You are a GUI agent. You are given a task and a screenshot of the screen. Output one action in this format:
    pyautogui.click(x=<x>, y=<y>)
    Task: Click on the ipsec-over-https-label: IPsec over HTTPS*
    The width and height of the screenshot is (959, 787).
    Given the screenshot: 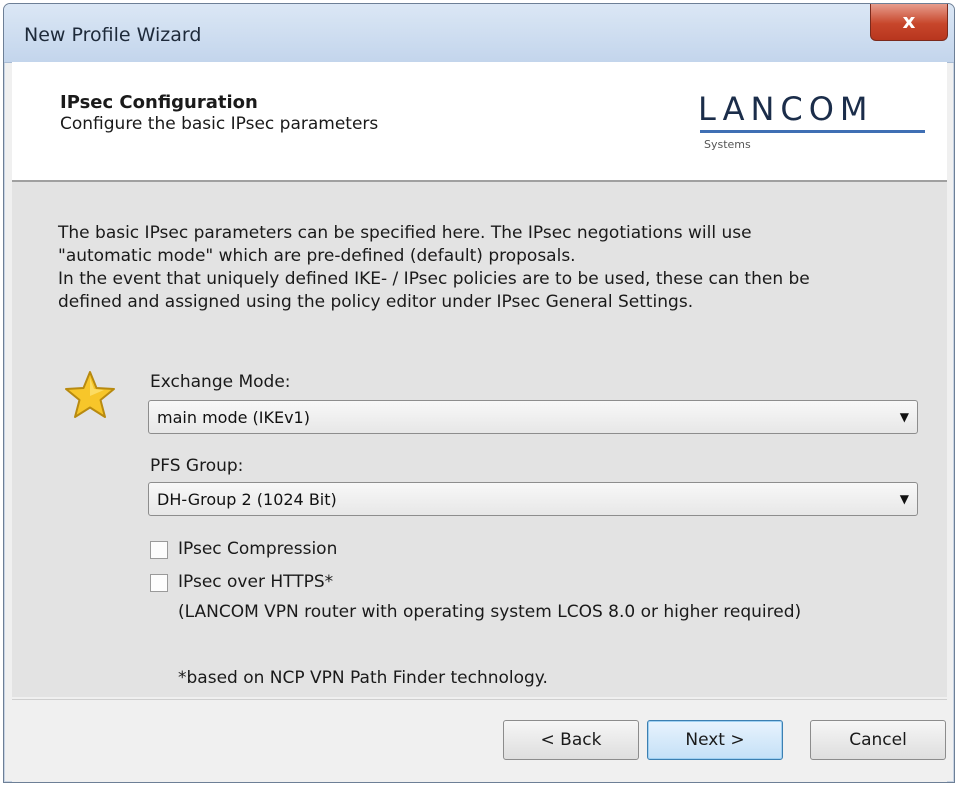 What is the action you would take?
    pyautogui.click(x=255, y=582)
    